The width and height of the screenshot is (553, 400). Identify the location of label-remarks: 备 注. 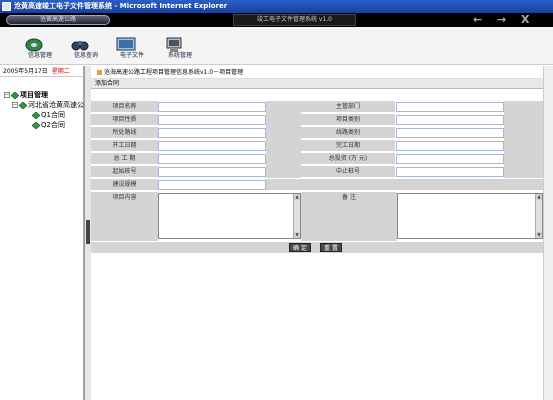
(349, 217).